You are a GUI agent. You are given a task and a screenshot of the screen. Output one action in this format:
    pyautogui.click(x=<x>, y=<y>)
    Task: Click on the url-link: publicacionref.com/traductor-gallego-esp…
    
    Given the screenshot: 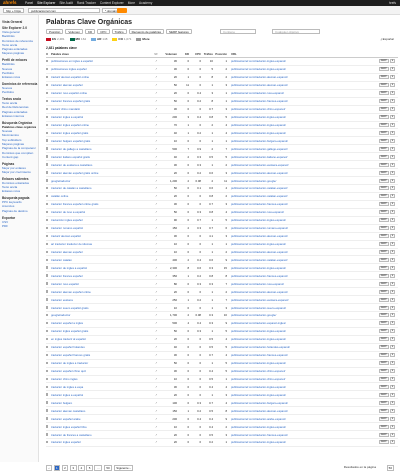 What is the action you would take?
    pyautogui.click(x=286, y=149)
    